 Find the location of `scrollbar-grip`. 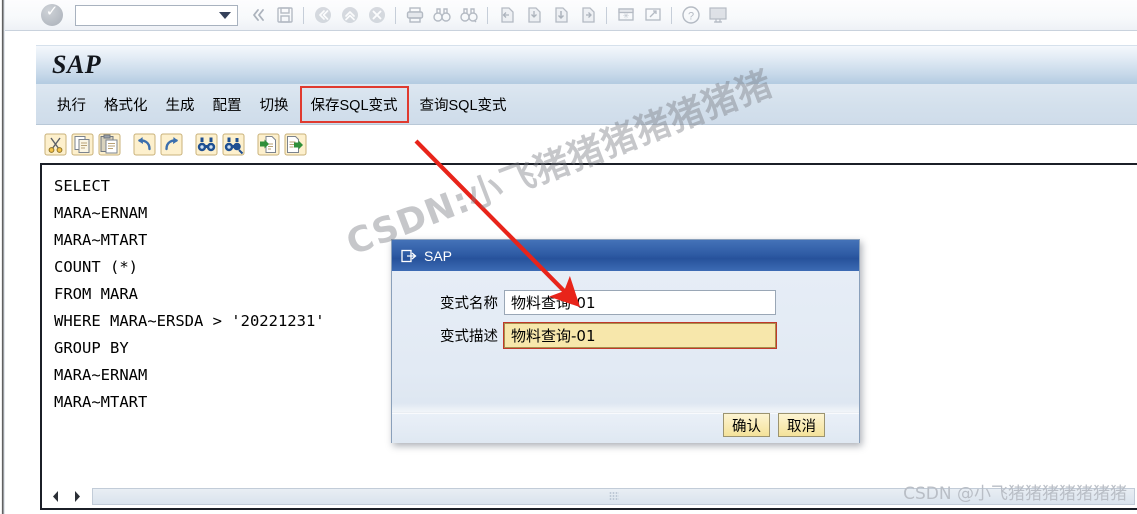

scrollbar-grip is located at coordinates (613, 496).